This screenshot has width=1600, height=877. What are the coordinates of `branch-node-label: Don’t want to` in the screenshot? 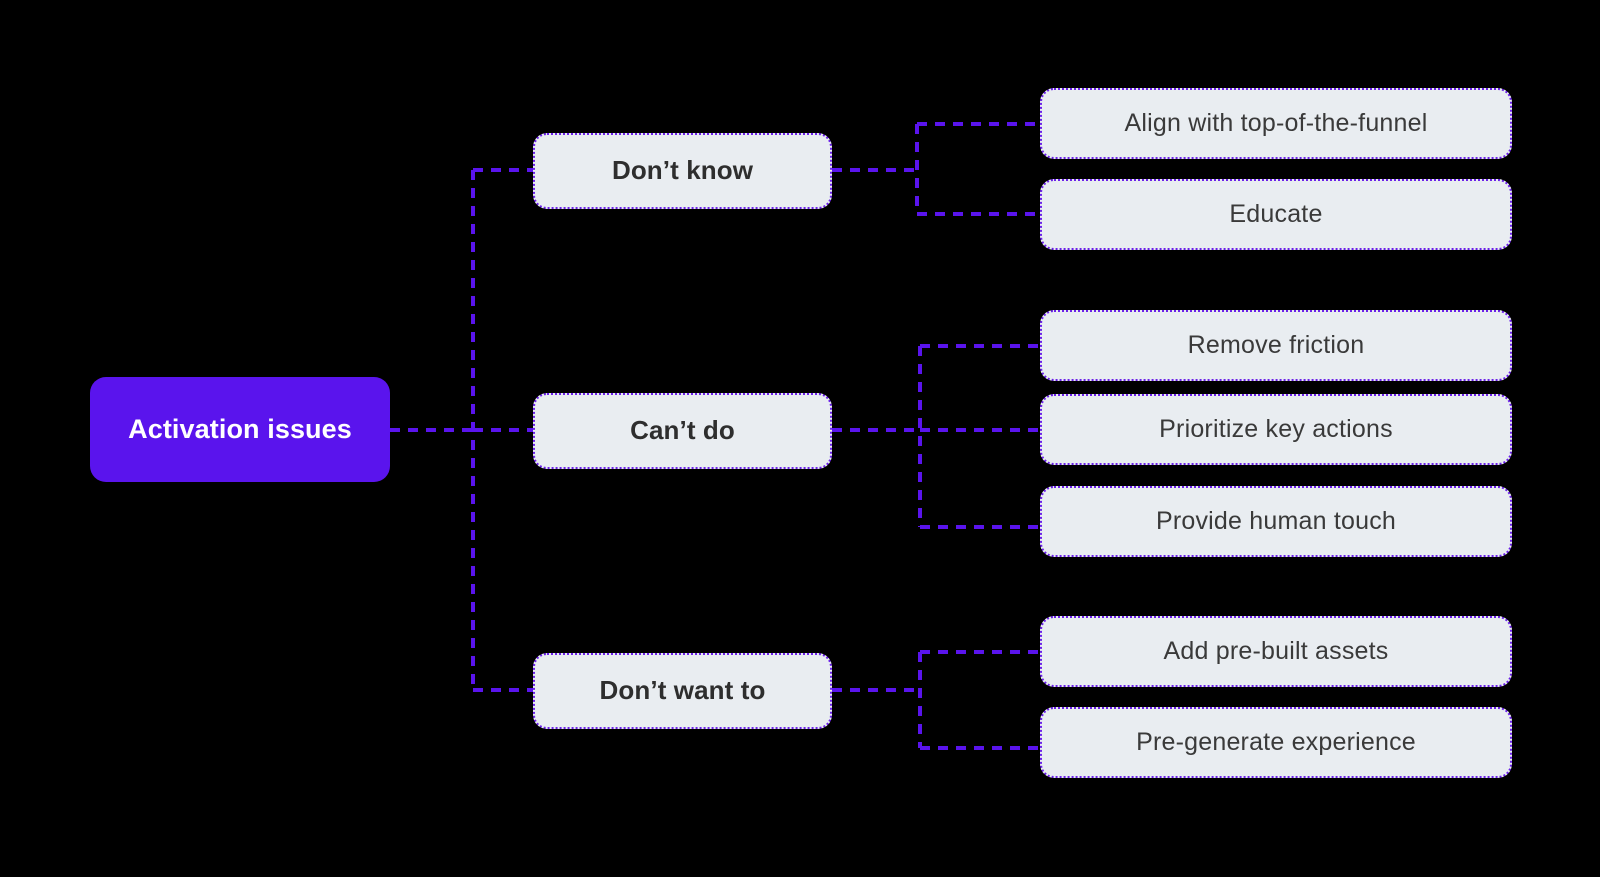 It's located at (682, 690).